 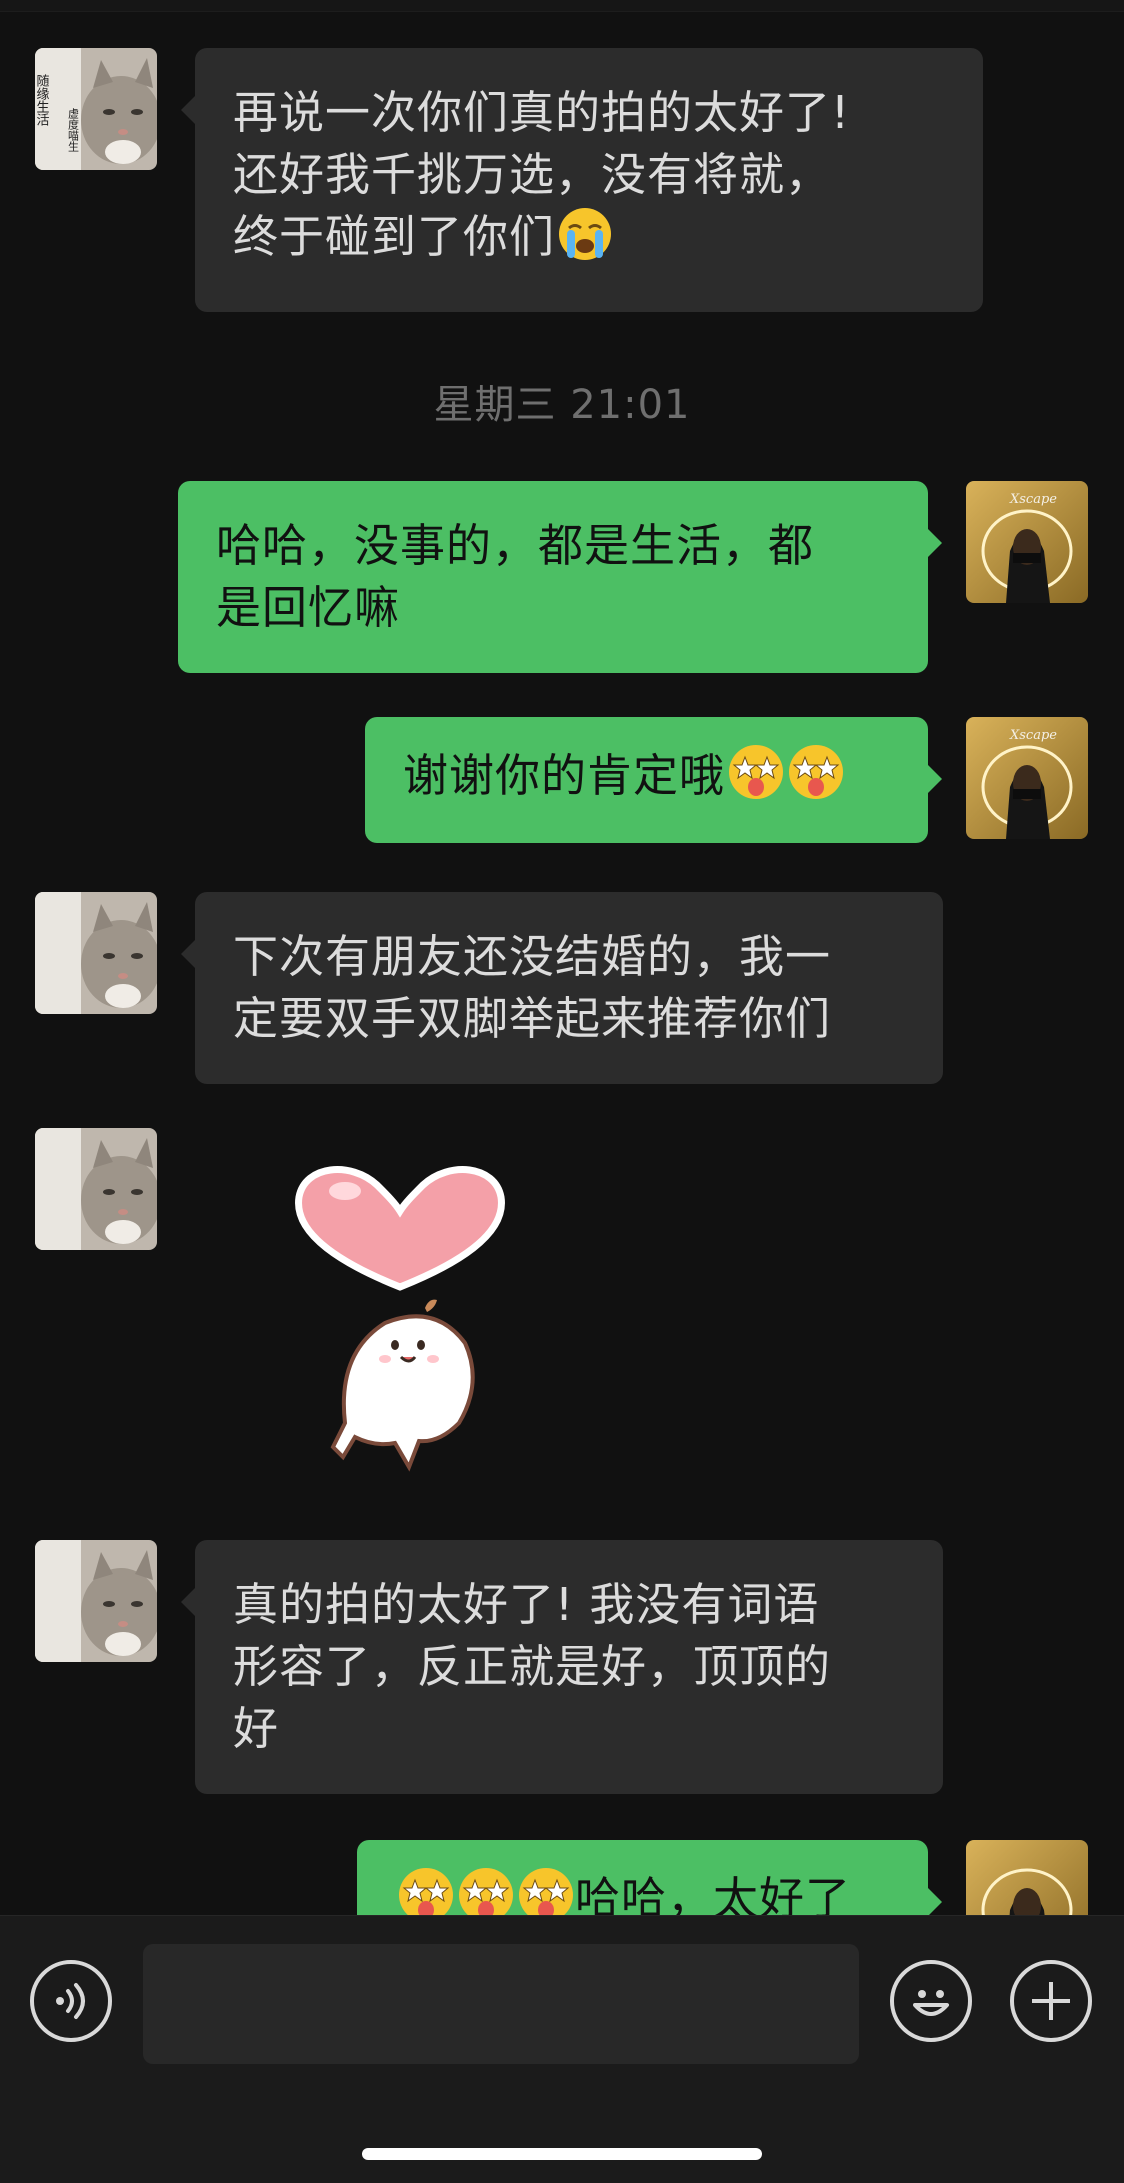 I want to click on message-line: 好, so click(x=256, y=1728).